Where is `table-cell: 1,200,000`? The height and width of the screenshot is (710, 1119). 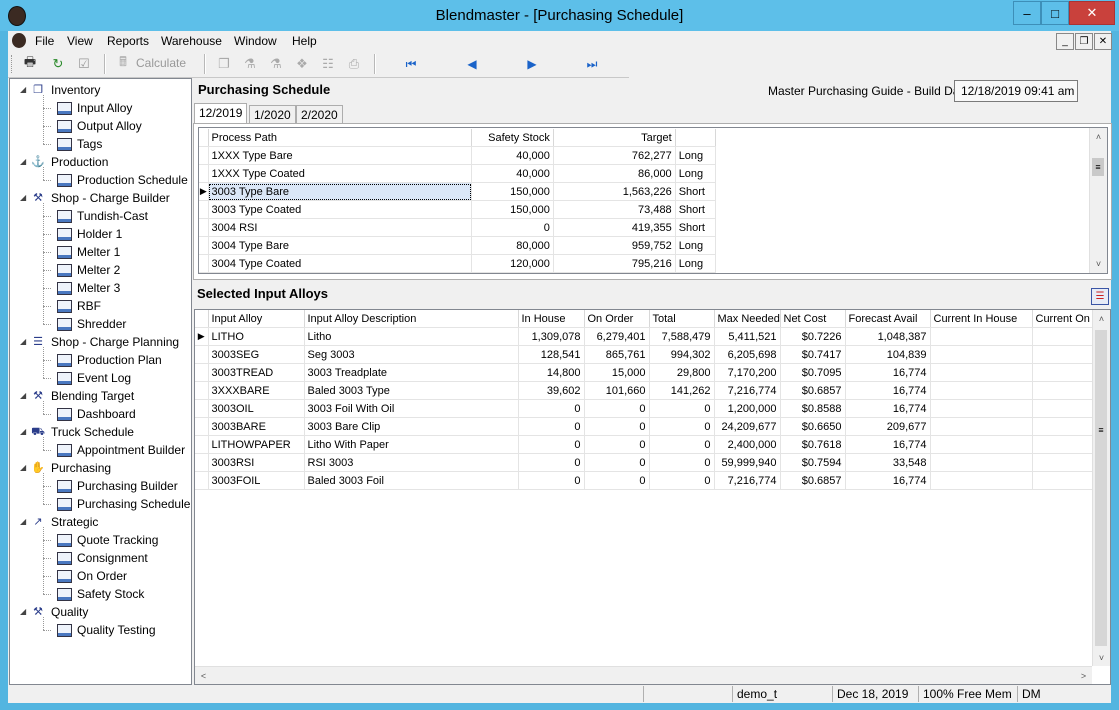
table-cell: 1,200,000 is located at coordinates (747, 408).